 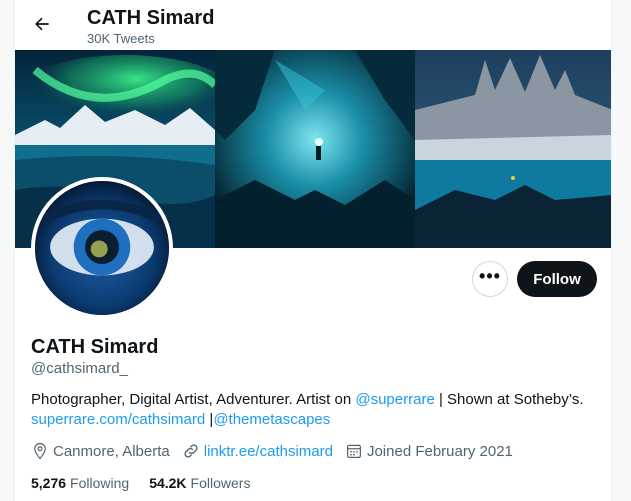 What do you see at coordinates (95, 347) in the screenshot?
I see `profile-name: CATH Simard` at bounding box center [95, 347].